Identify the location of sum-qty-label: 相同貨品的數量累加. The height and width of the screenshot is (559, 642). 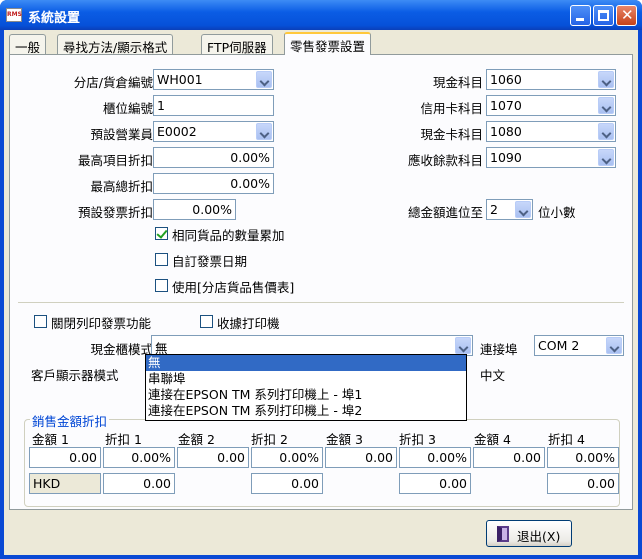
(228, 235).